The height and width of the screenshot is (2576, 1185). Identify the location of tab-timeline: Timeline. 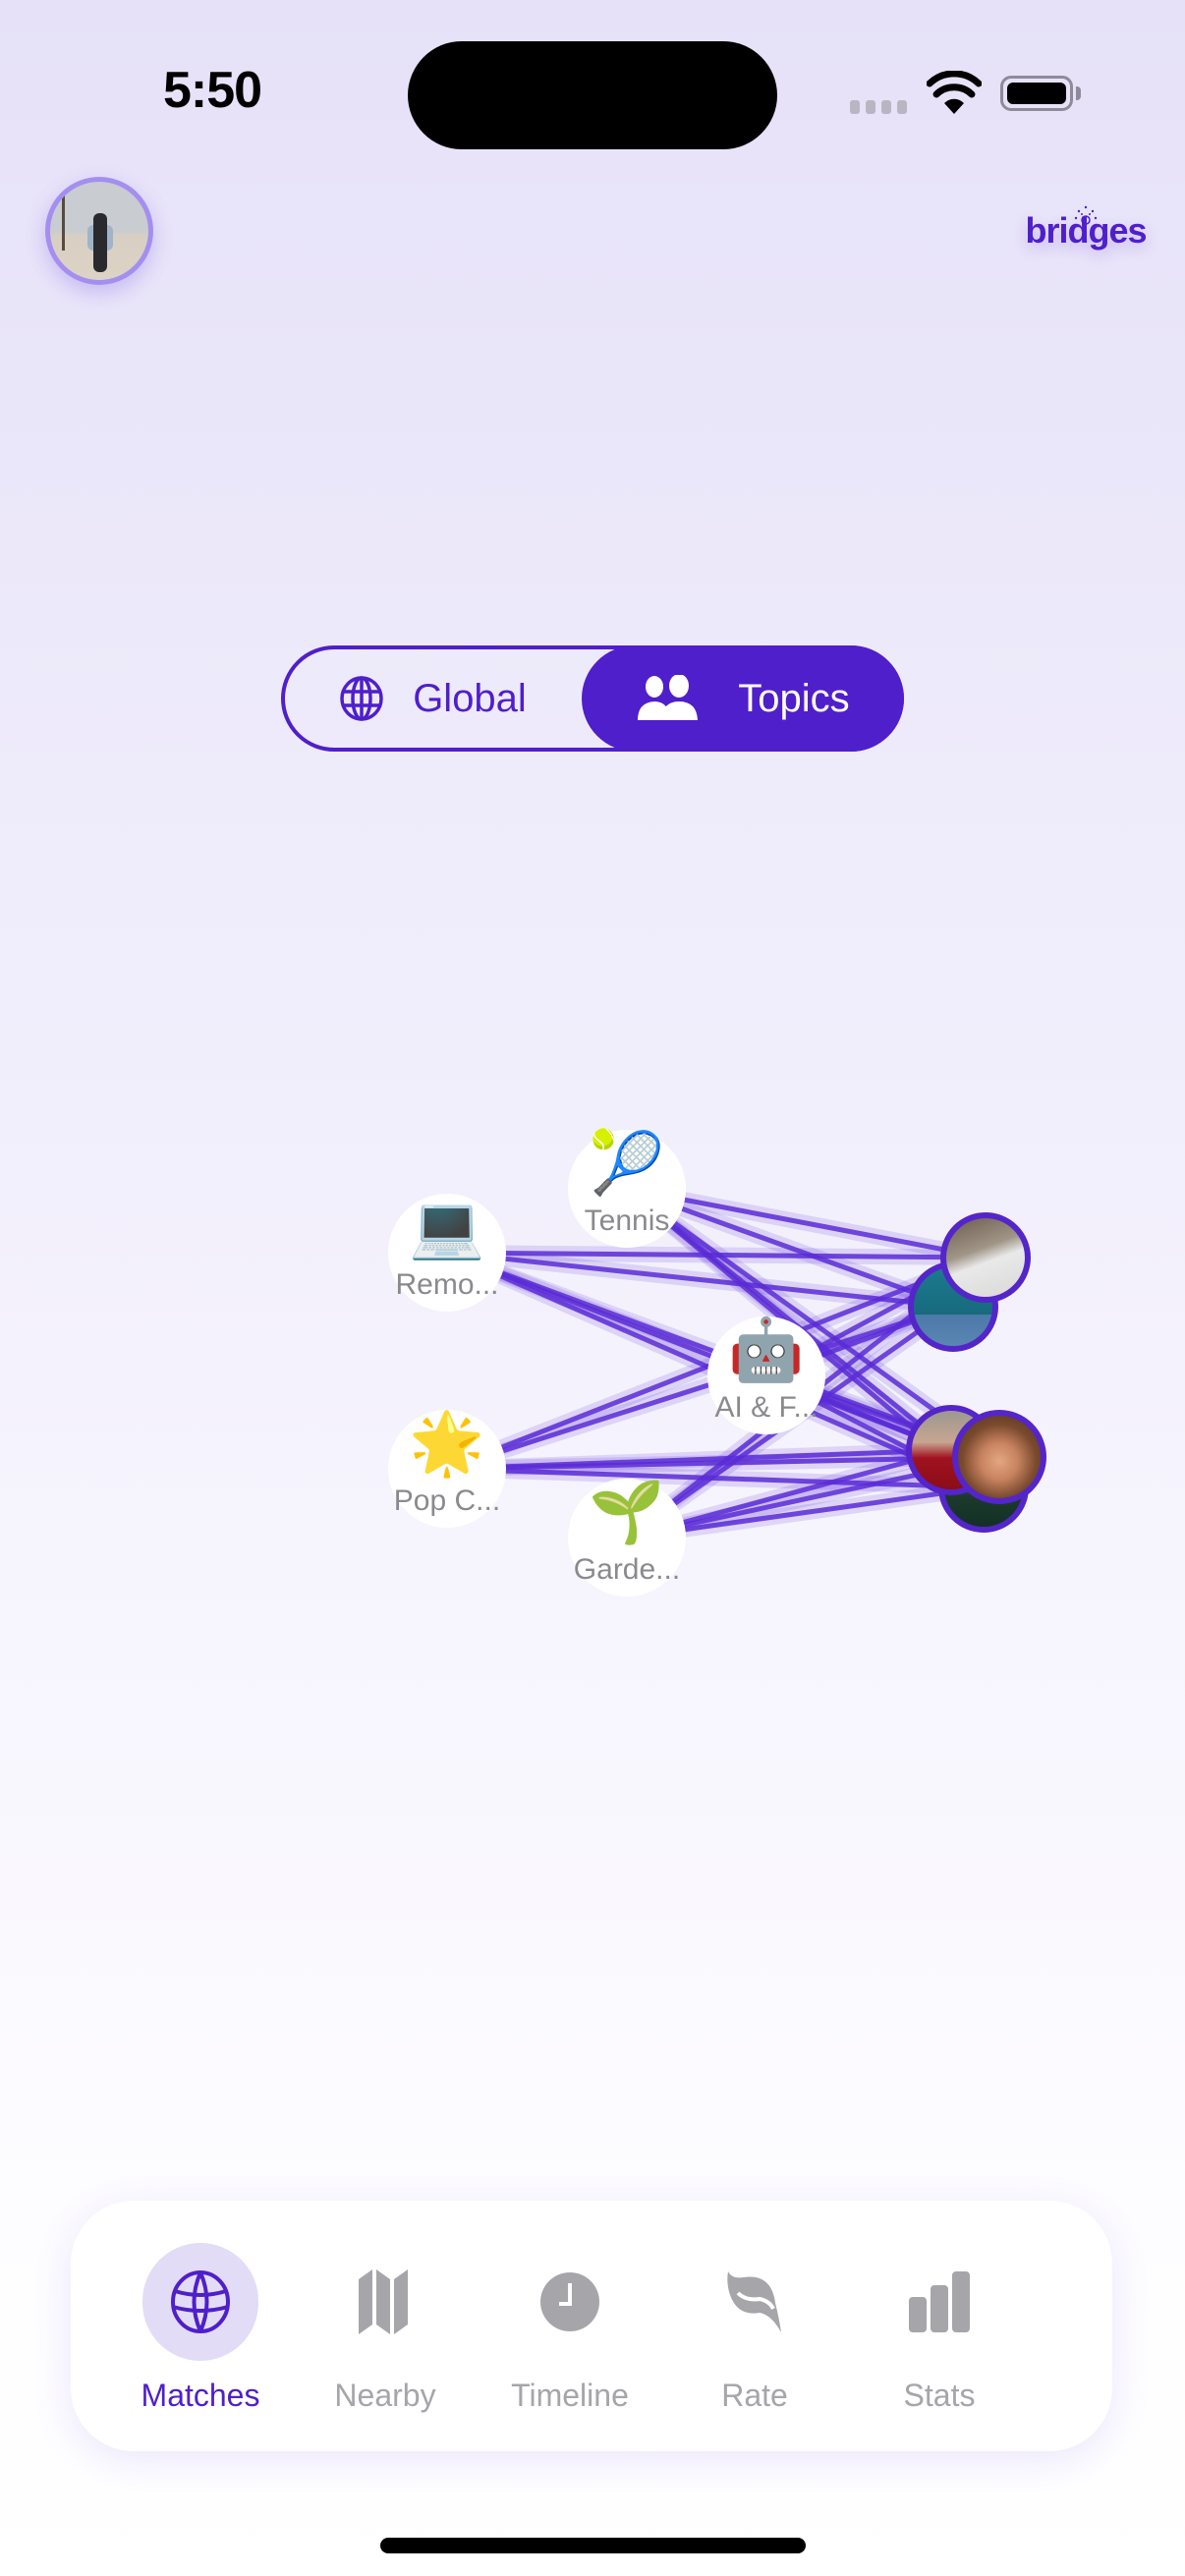
(570, 2326).